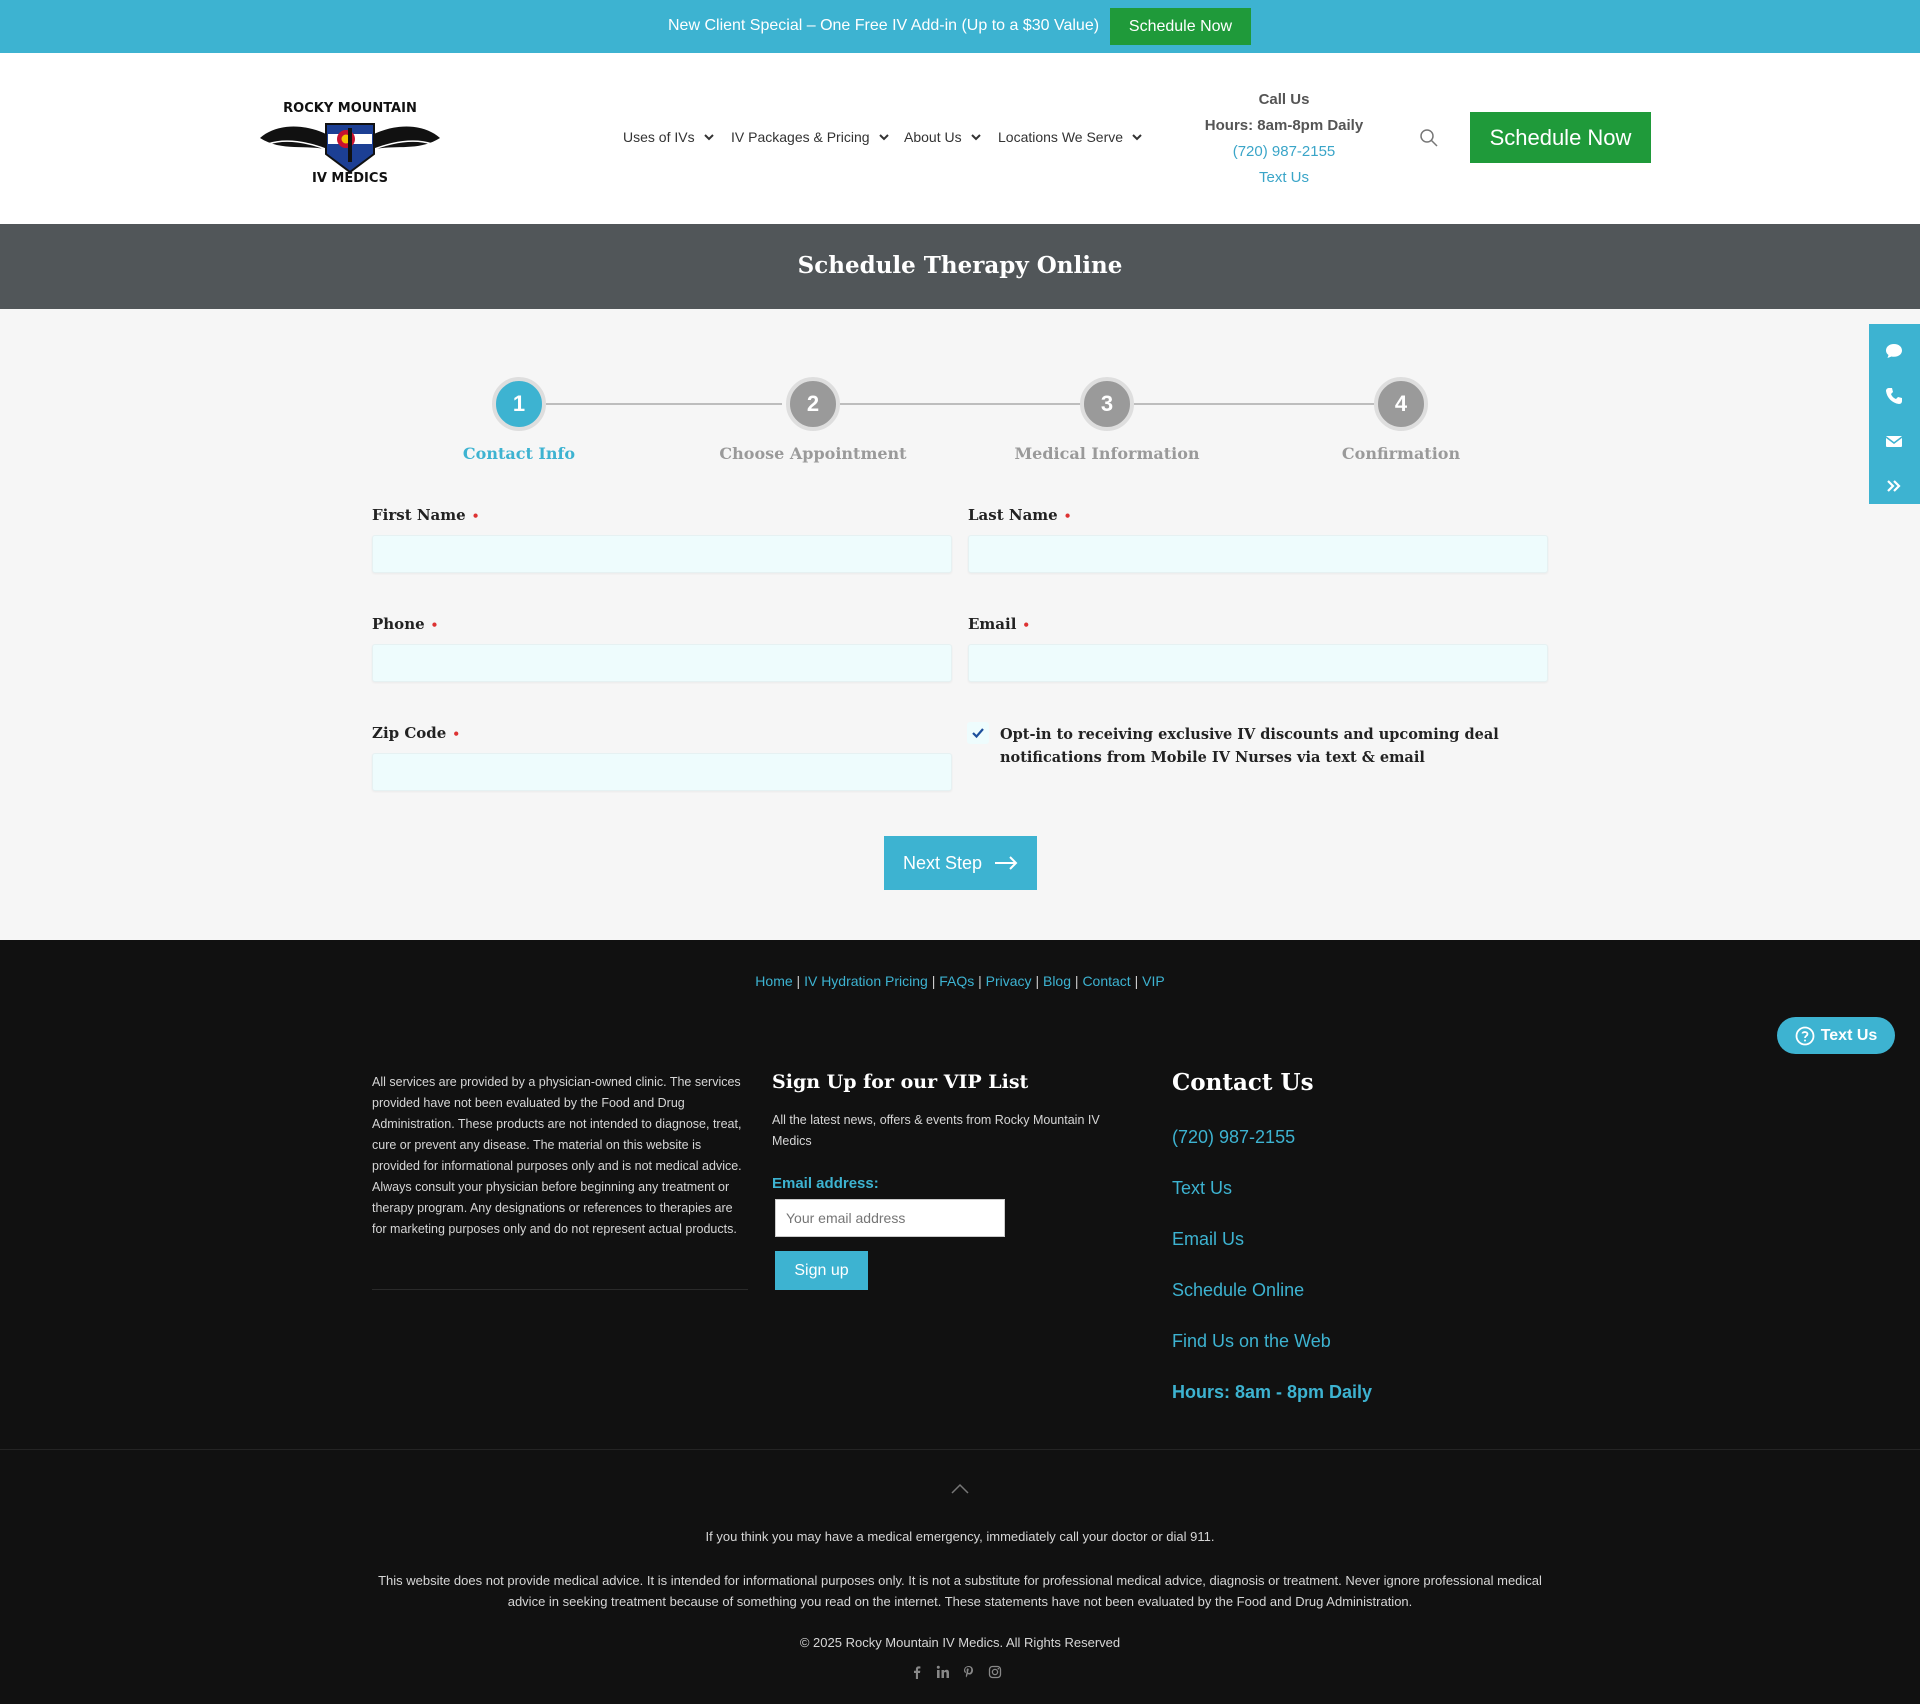 The width and height of the screenshot is (1920, 1704). Describe the element at coordinates (1233, 1137) in the screenshot. I see `footer-phone-link: (720) 987-2155` at that location.